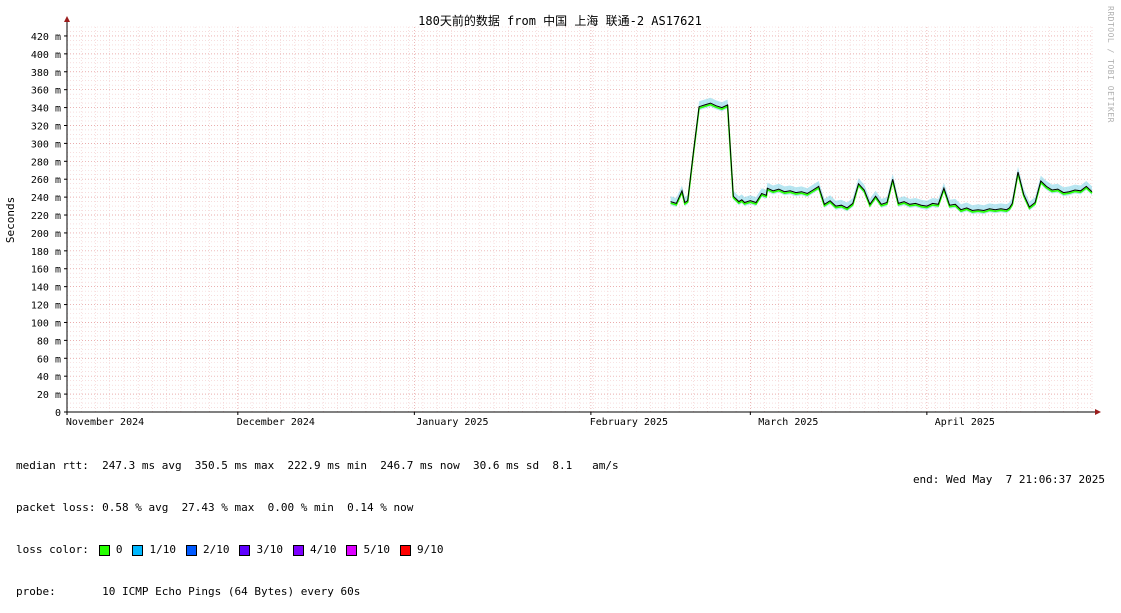 The width and height of the screenshot is (1121, 613). I want to click on y-tick-label: 160 m, so click(46, 270).